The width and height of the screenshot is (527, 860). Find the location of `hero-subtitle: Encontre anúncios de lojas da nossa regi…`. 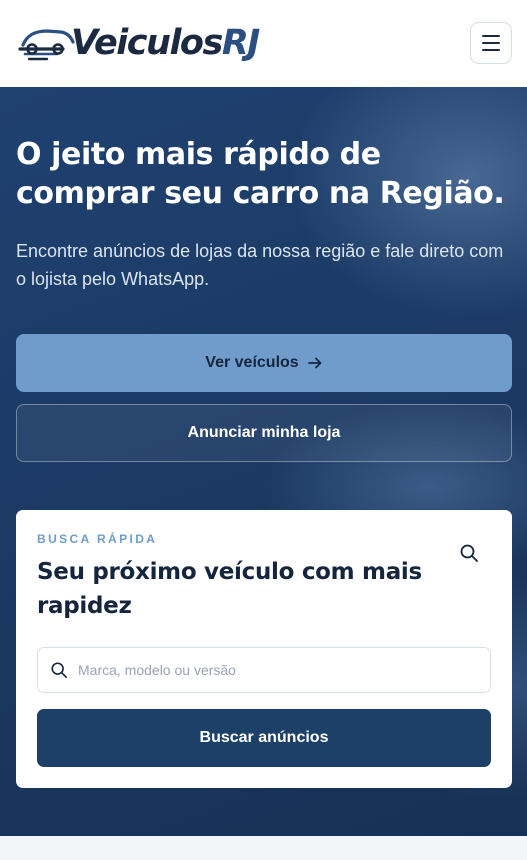

hero-subtitle: Encontre anúncios de lojas da nossa regi… is located at coordinates (260, 265).